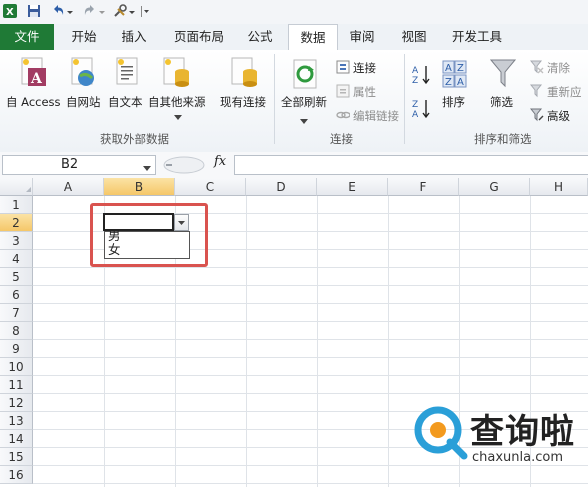 The height and width of the screenshot is (487, 588). What do you see at coordinates (16, 385) in the screenshot?
I see `row-header-11: 11` at bounding box center [16, 385].